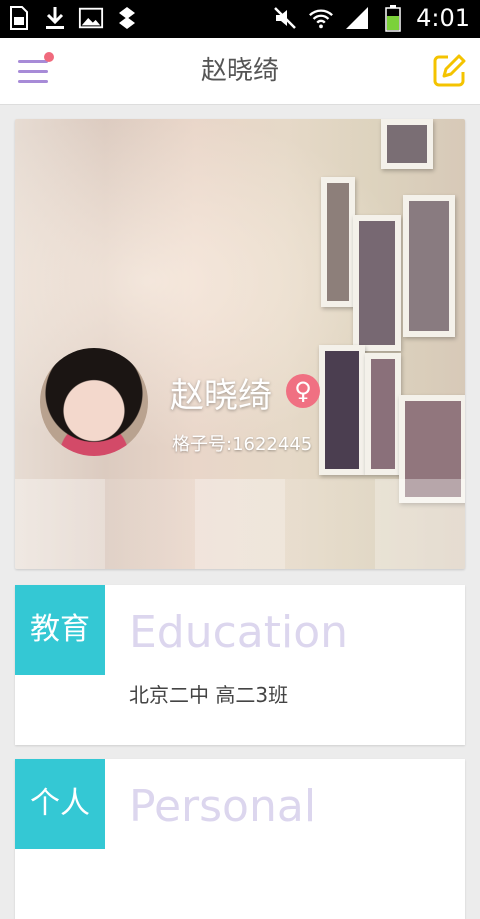 This screenshot has width=480, height=919. I want to click on page-title: 赵晓绮, so click(239, 71).